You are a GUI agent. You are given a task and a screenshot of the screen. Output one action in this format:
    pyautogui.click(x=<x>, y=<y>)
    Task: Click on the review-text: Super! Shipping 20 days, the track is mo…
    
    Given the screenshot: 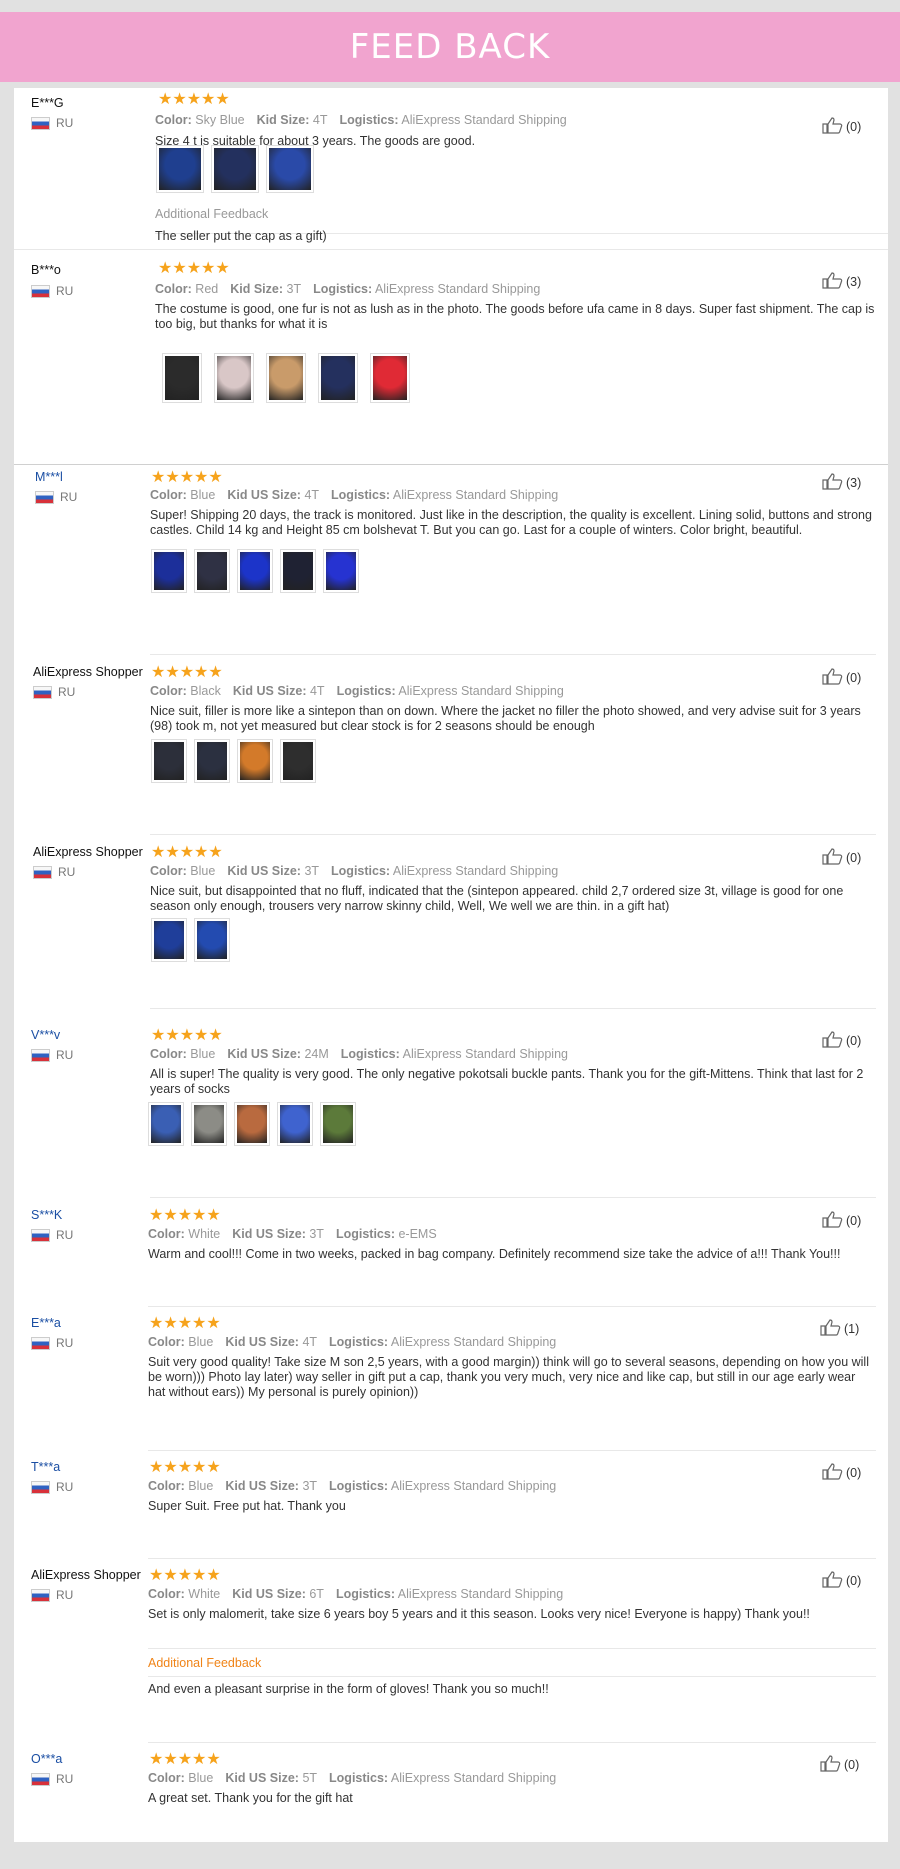 What is the action you would take?
    pyautogui.click(x=511, y=522)
    